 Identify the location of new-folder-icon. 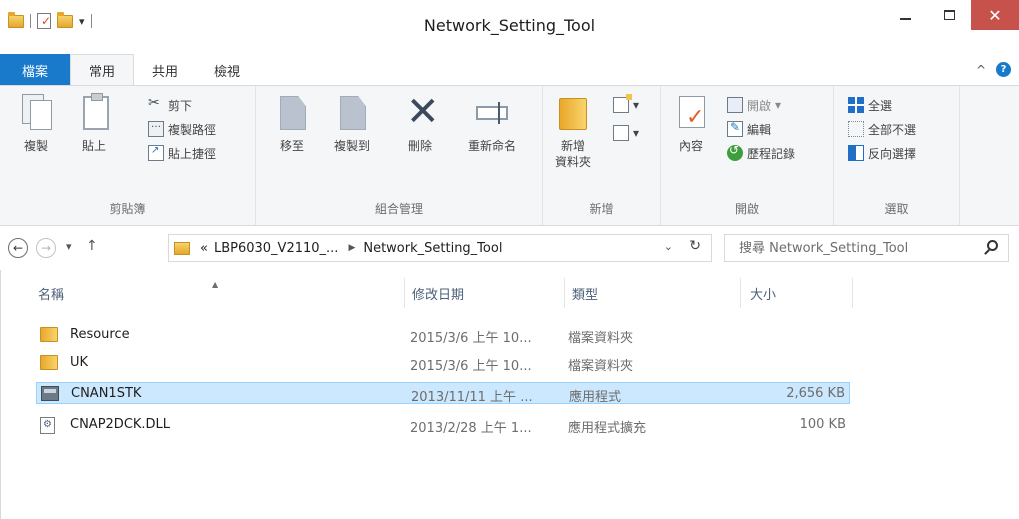
(573, 112).